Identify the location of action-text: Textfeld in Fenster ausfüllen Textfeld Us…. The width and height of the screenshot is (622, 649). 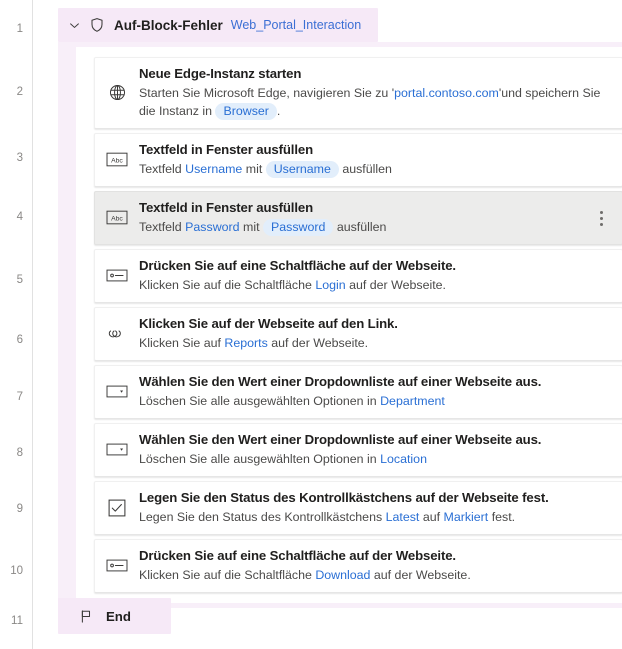
(380, 159).